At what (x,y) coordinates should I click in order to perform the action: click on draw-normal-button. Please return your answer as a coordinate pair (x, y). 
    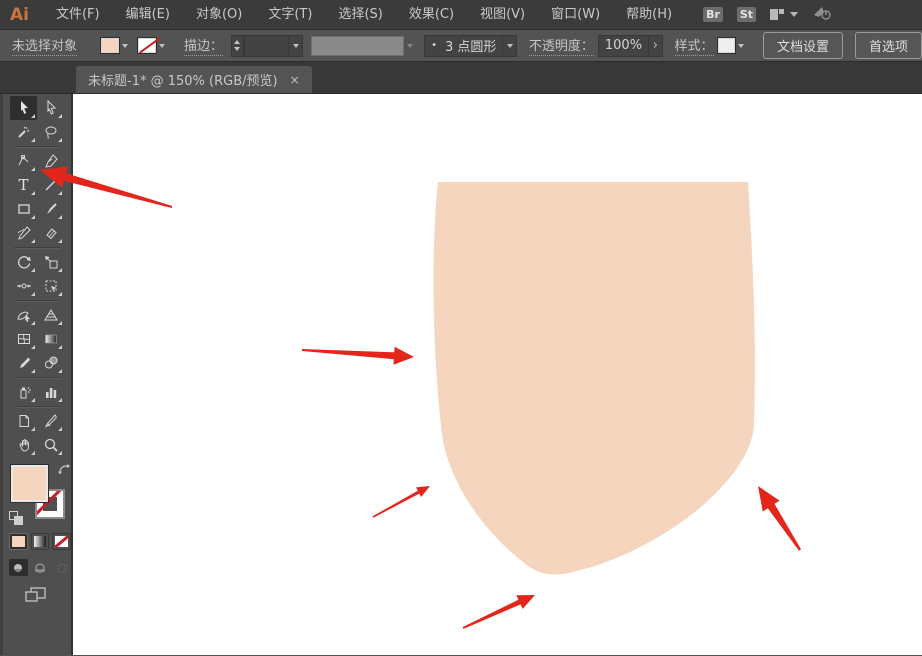
    Looking at the image, I should click on (18, 567).